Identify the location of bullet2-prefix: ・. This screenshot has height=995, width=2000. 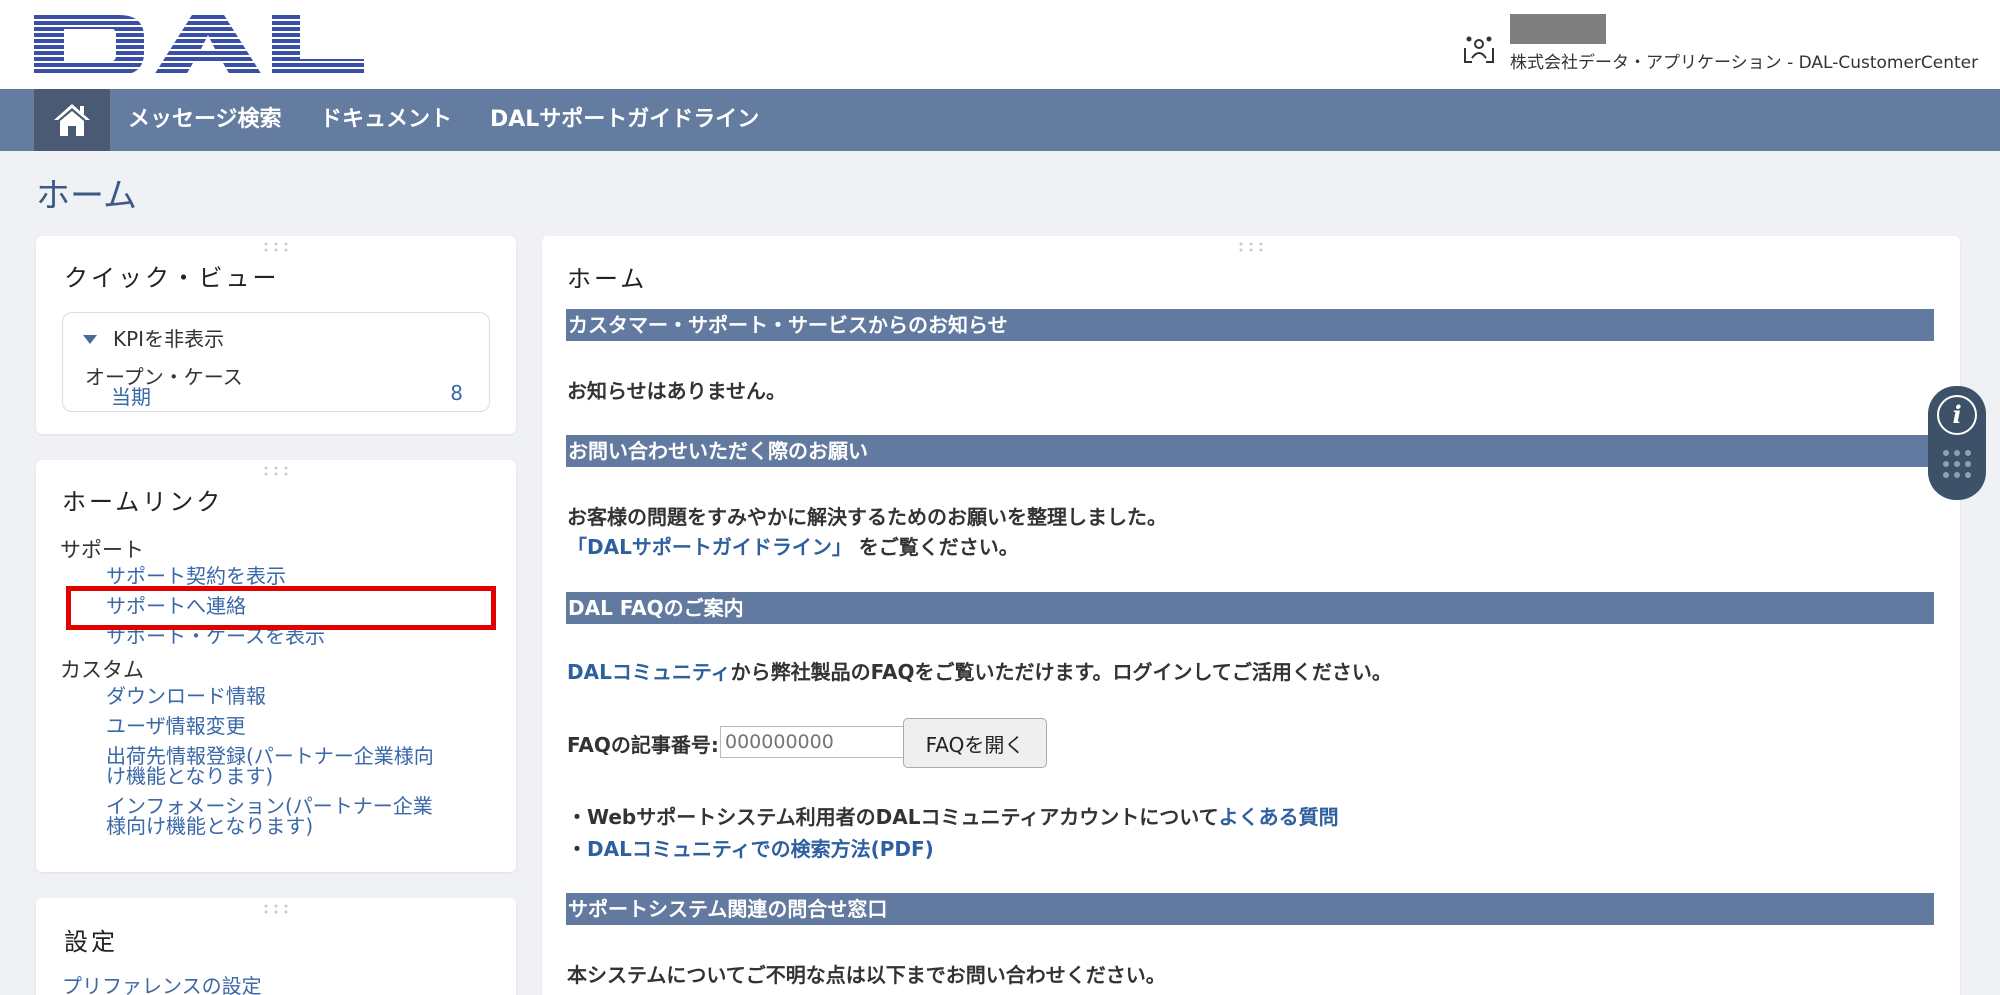
(577, 849).